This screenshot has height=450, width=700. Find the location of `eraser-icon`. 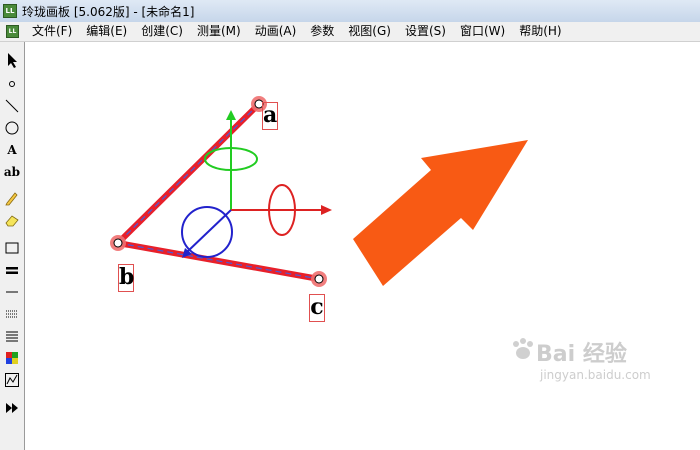

eraser-icon is located at coordinates (12, 221).